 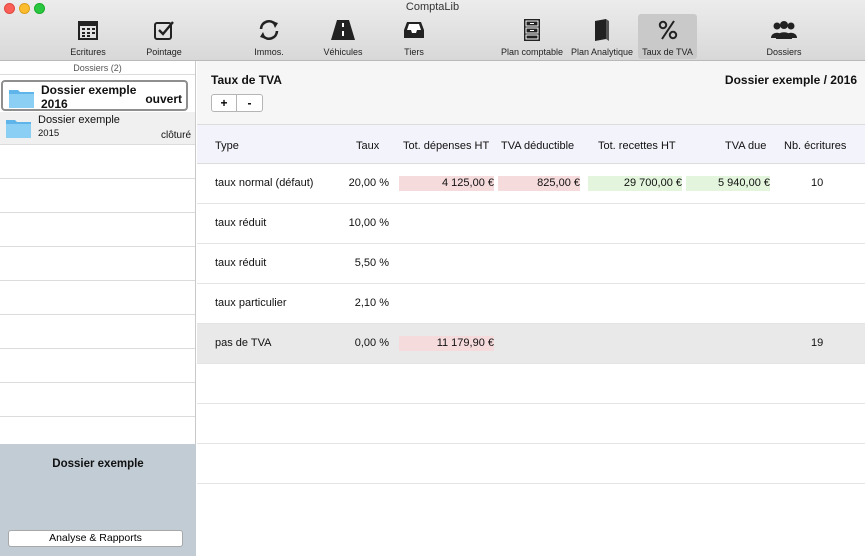 I want to click on dossier-year: 2015, so click(x=49, y=133).